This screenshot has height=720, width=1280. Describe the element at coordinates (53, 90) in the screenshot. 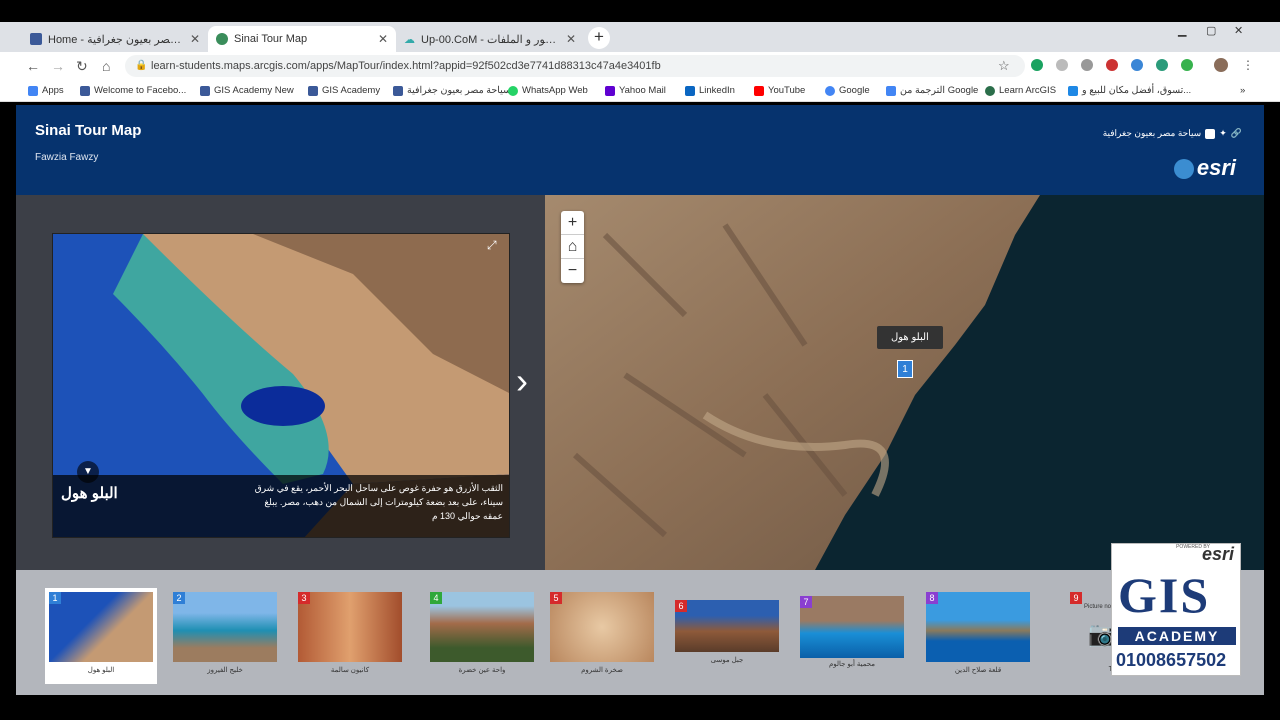

I see `bookmark-label: Apps` at that location.